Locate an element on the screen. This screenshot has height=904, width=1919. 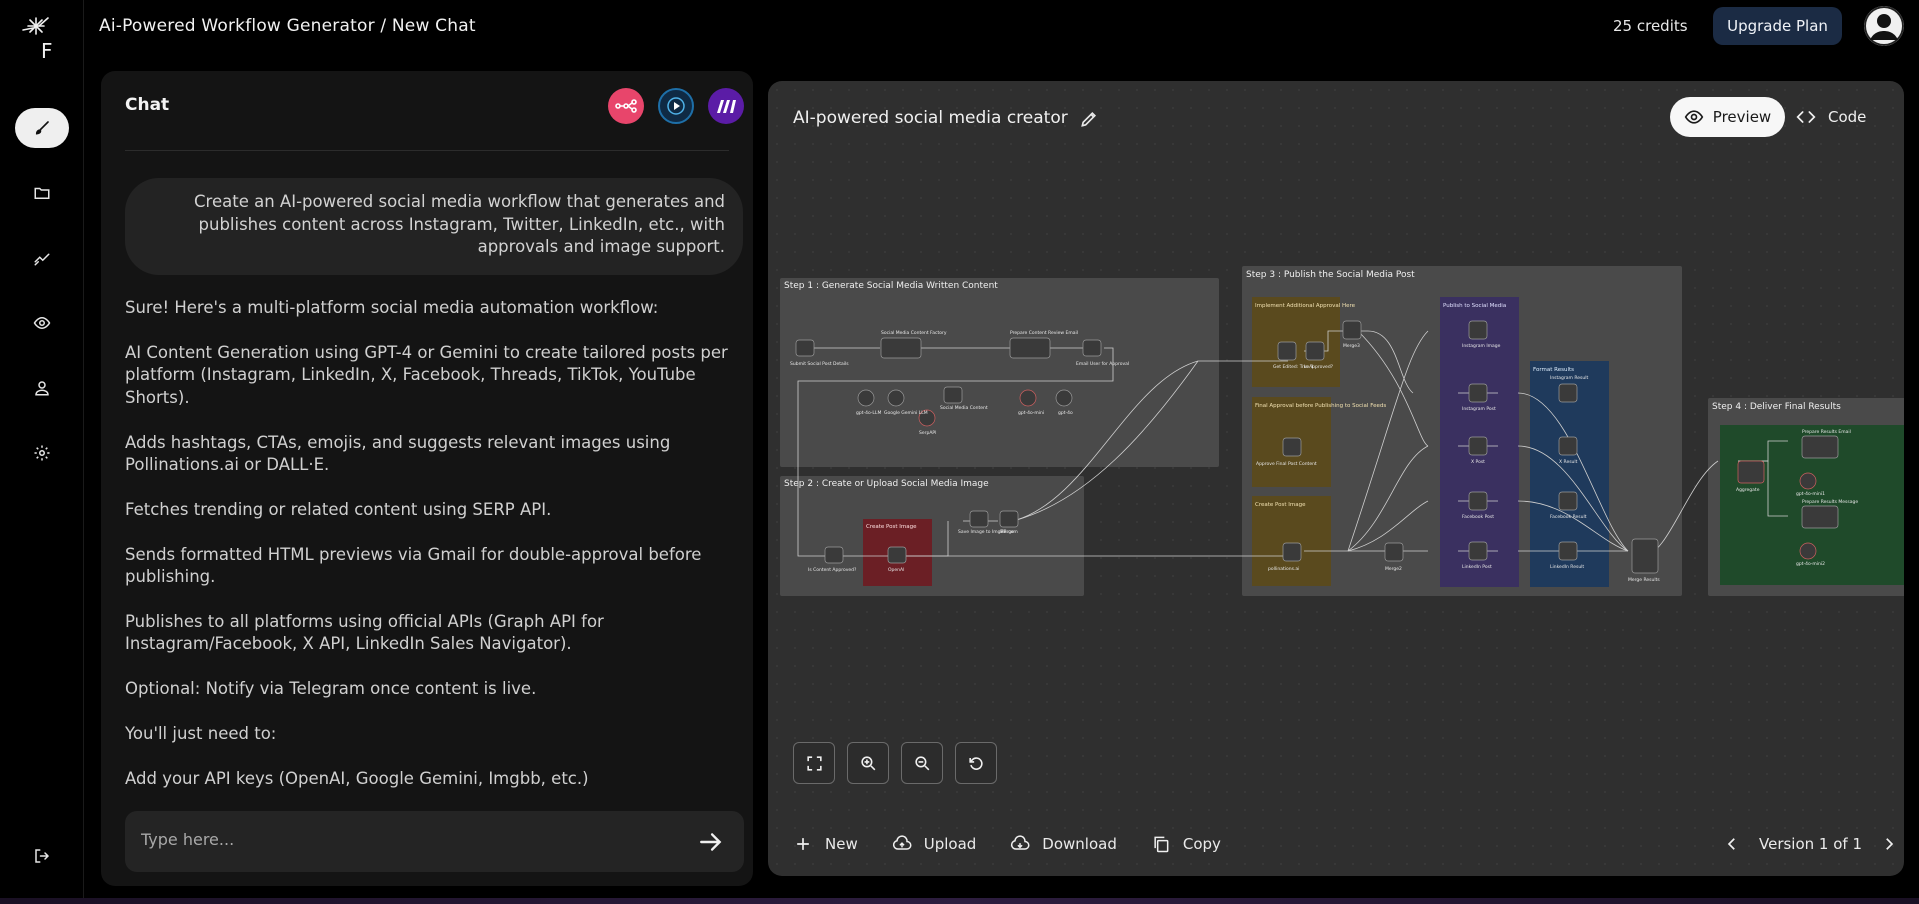
node-gpt-4o-mini1 is located at coordinates (1808, 481).